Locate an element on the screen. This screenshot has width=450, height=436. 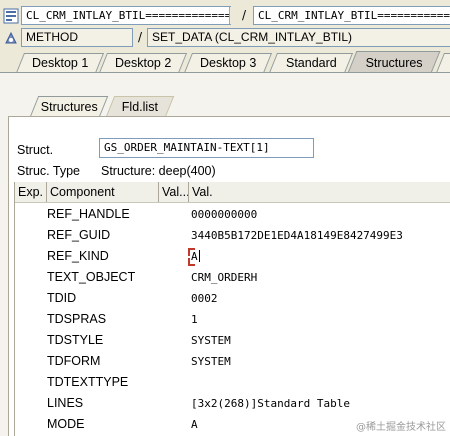
subtab-structures: Structures is located at coordinates (69, 106).